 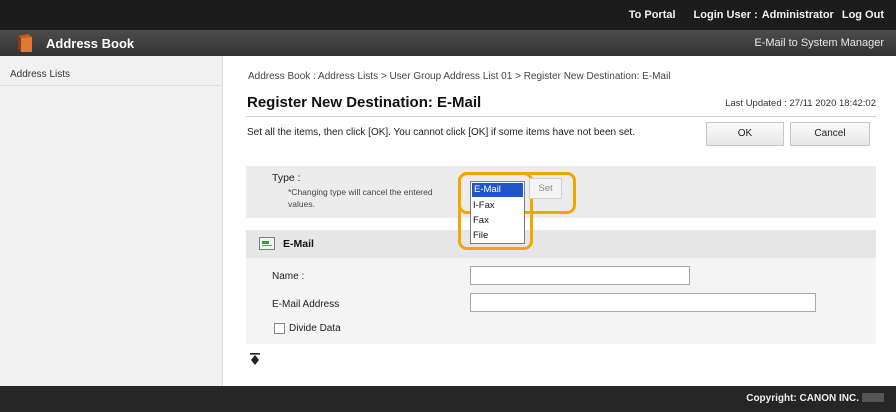 What do you see at coordinates (497, 220) in the screenshot?
I see `type-option-fax: Fax` at bounding box center [497, 220].